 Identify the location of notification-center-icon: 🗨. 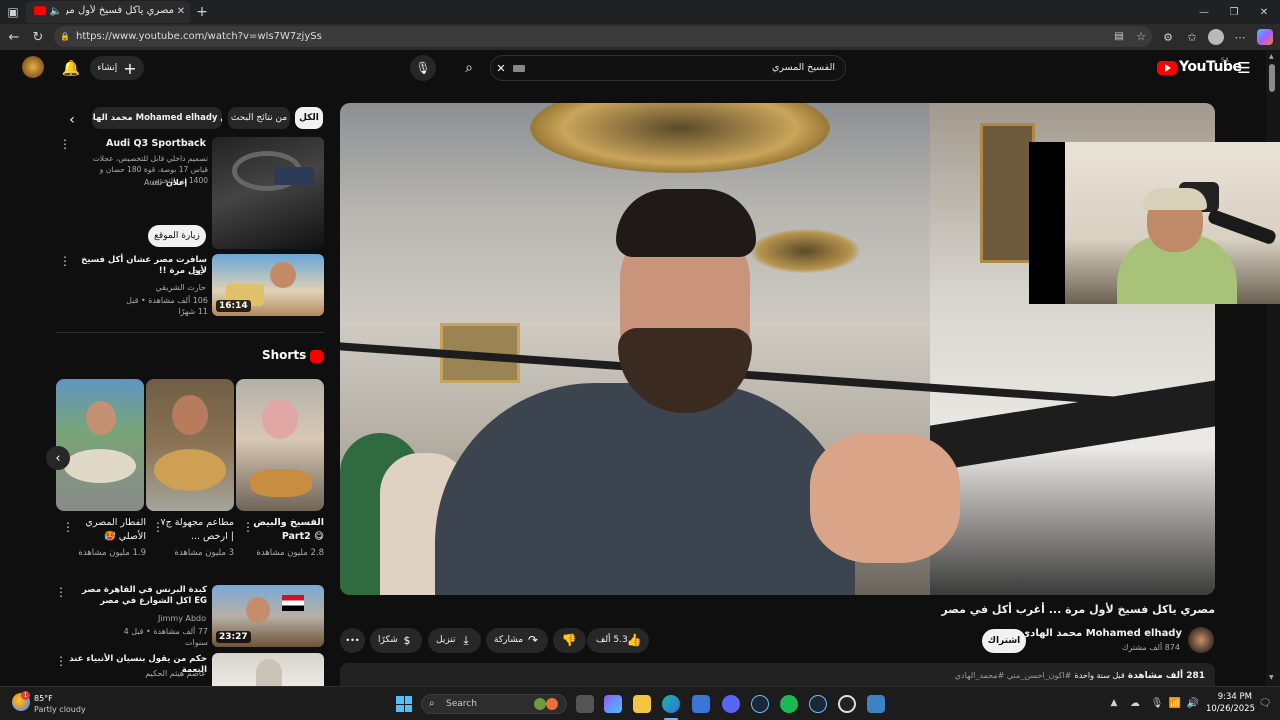
(1265, 703).